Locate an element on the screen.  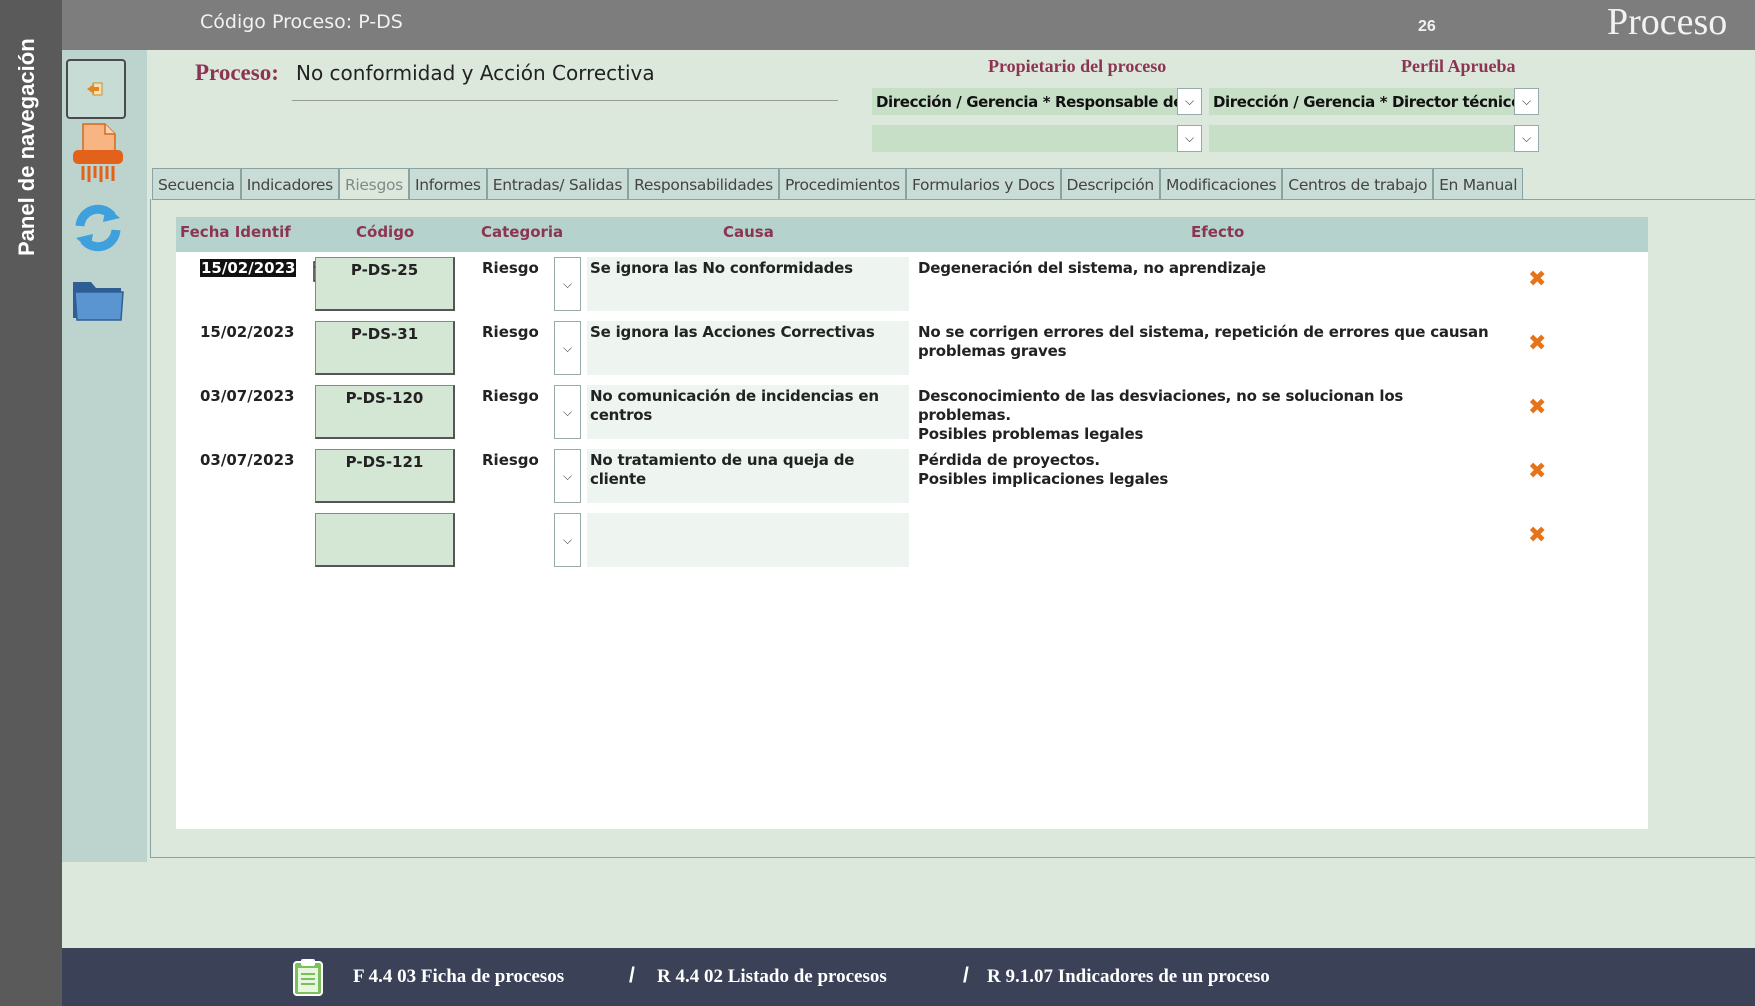
navigation-panel: Panel de navegación is located at coordinates (31, 503).